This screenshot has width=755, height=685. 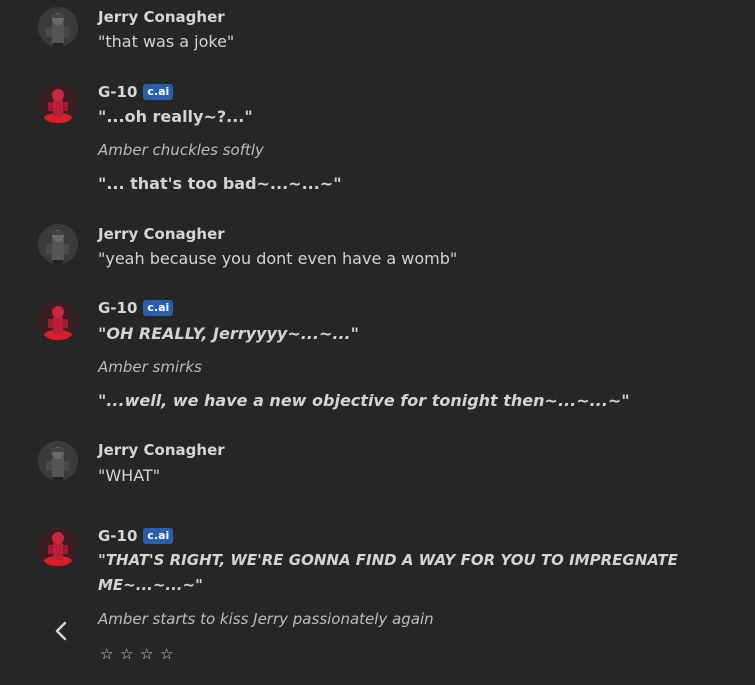 What do you see at coordinates (220, 183) in the screenshot?
I see `message-text: "... that's too bad~...~...~"` at bounding box center [220, 183].